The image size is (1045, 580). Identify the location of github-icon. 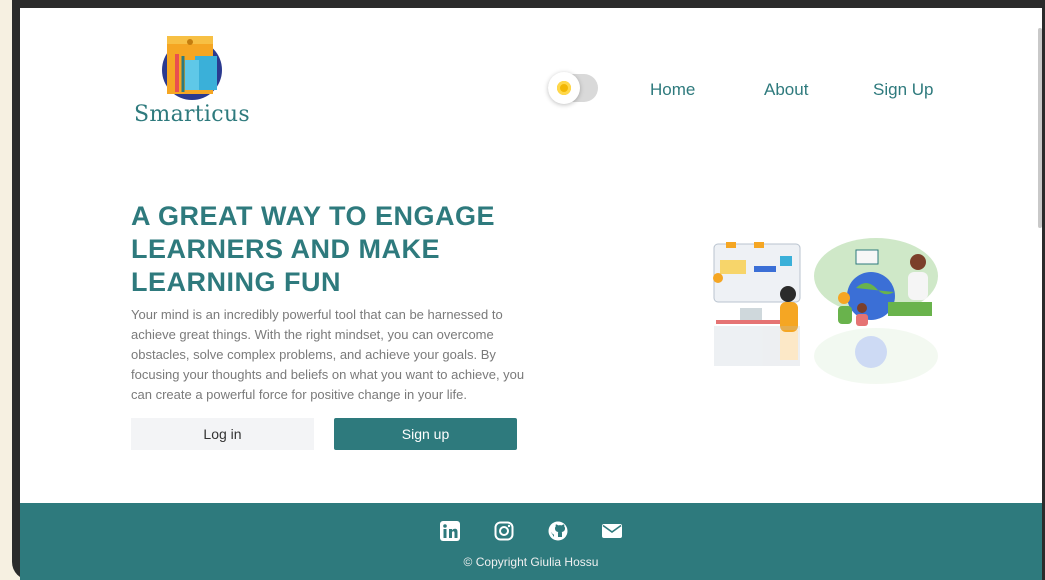
(558, 531).